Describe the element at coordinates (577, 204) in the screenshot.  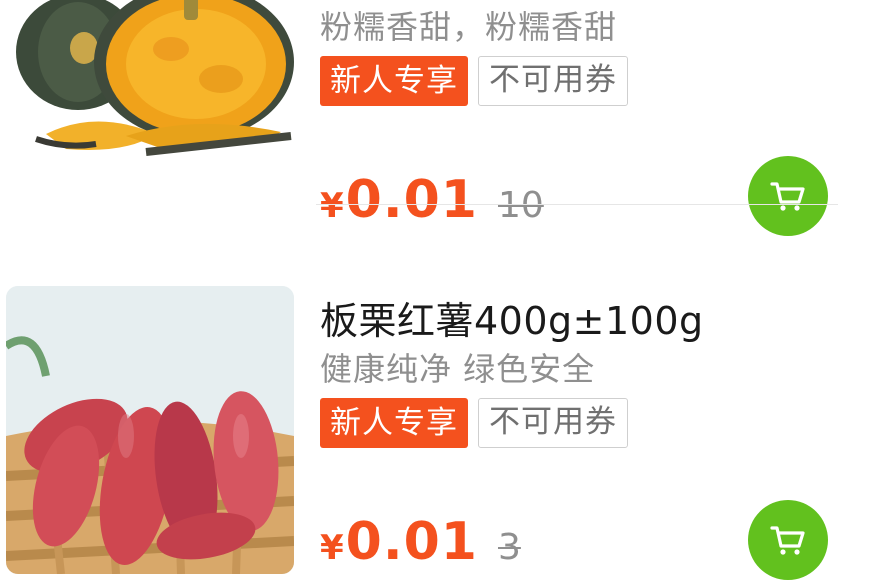
I see `divider` at that location.